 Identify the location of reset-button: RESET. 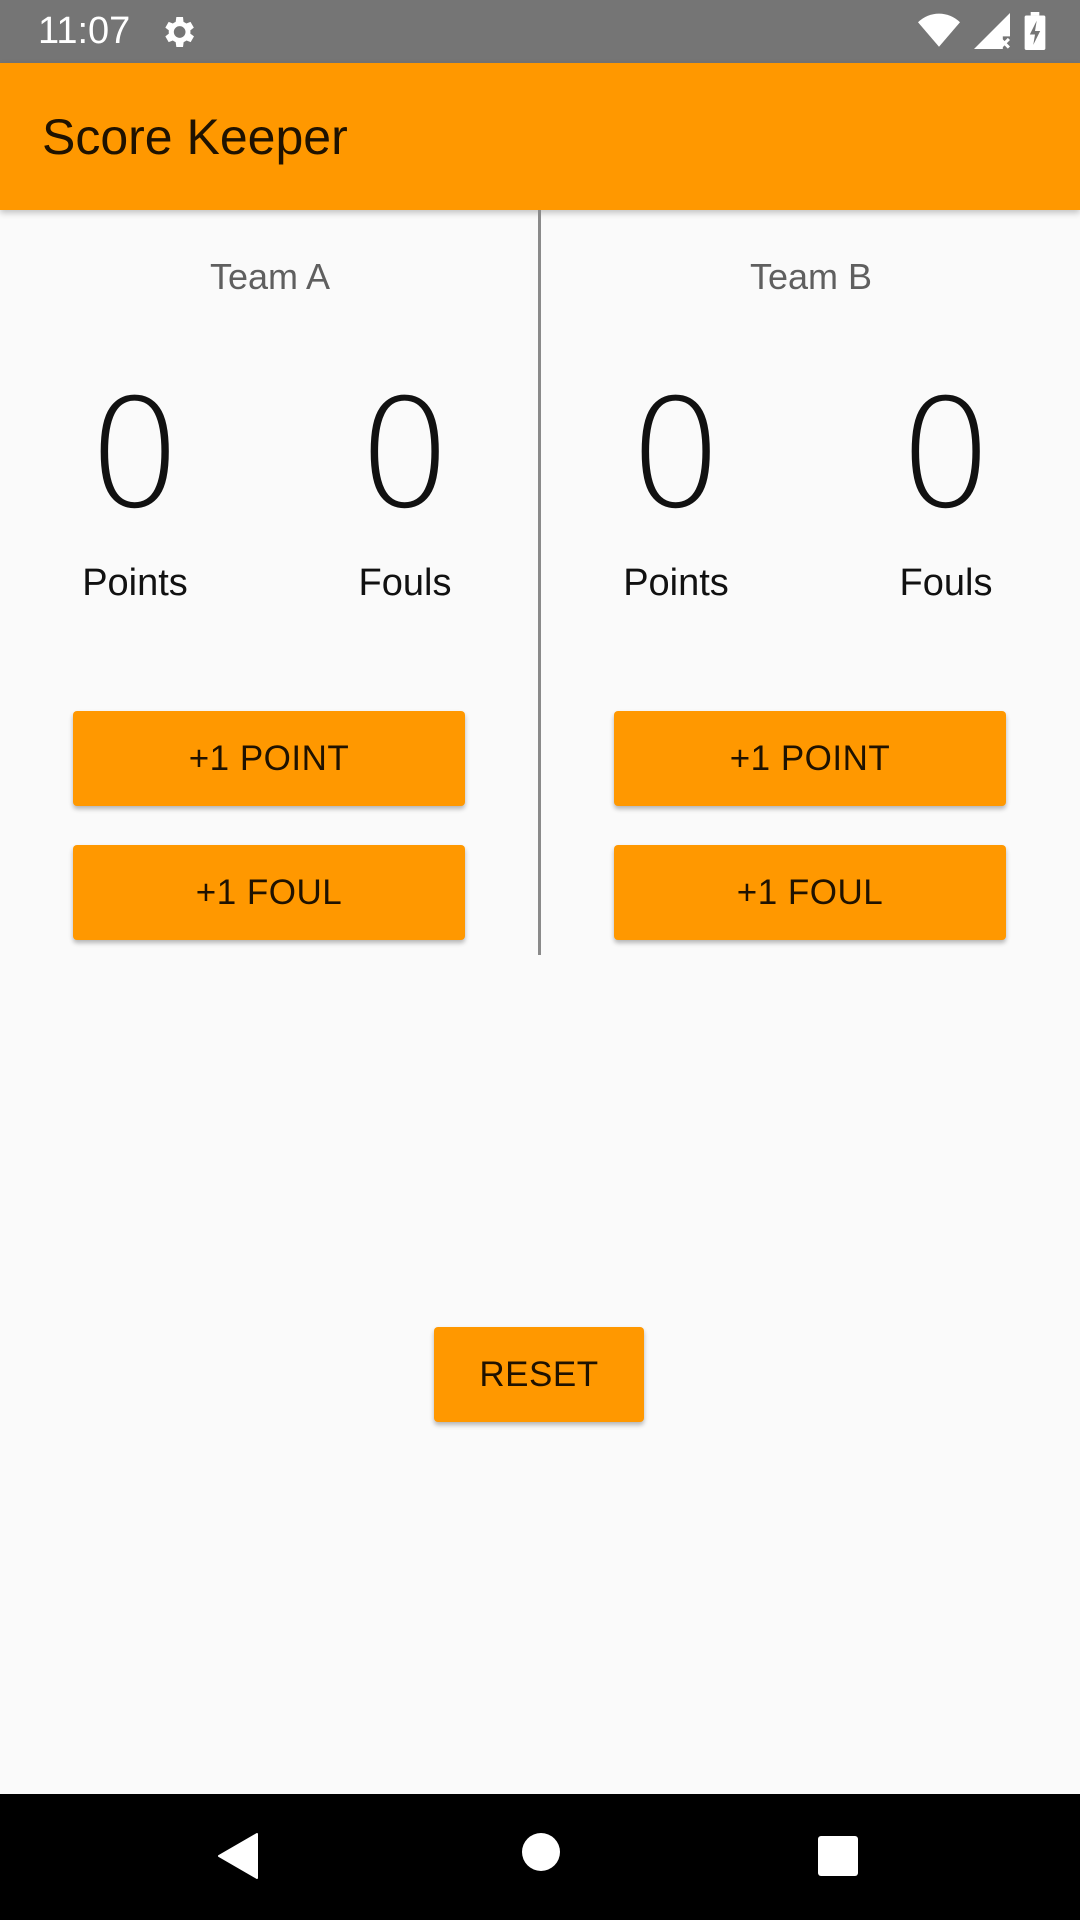
(539, 1374).